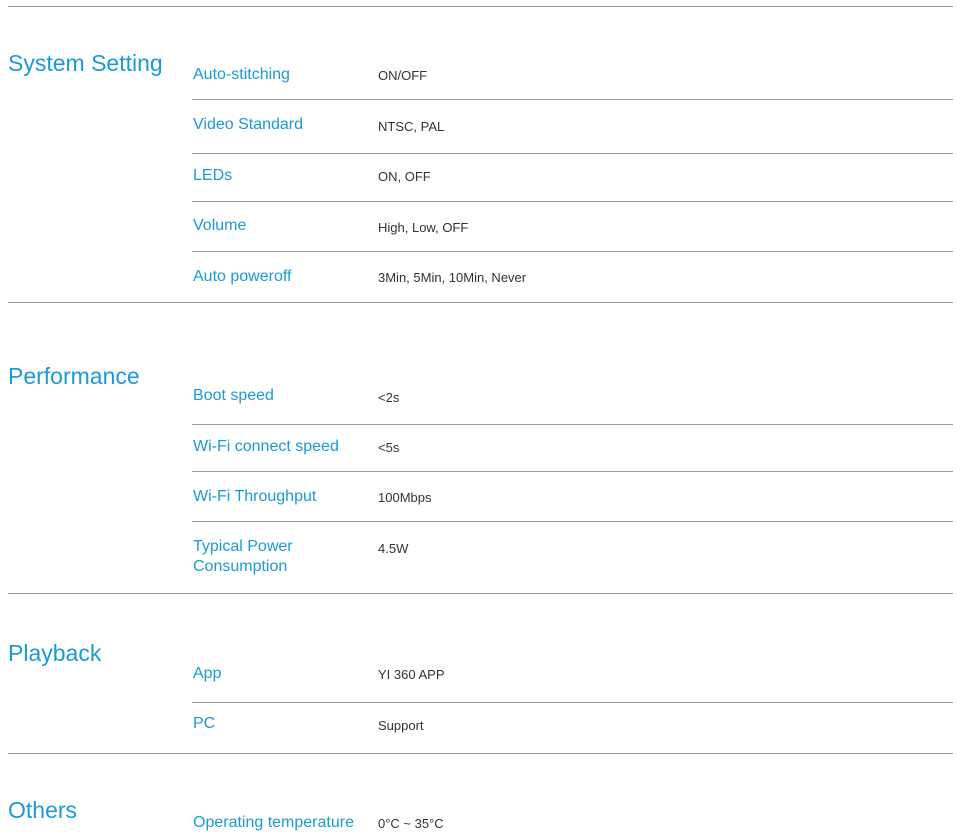 The width and height of the screenshot is (960, 837). I want to click on spec-label-wifi-connect-speed: Wi-Fi connect speed, so click(266, 446).